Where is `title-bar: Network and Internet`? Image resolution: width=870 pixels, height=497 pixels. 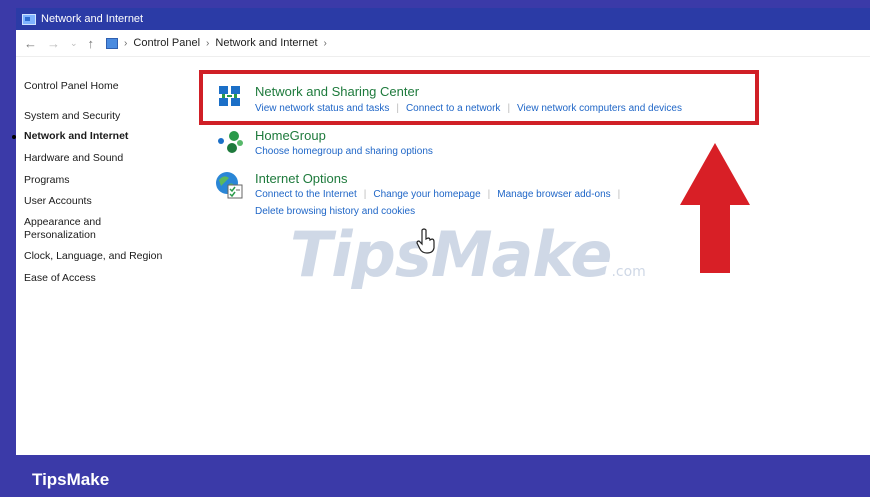
title-bar: Network and Internet is located at coordinates (443, 19).